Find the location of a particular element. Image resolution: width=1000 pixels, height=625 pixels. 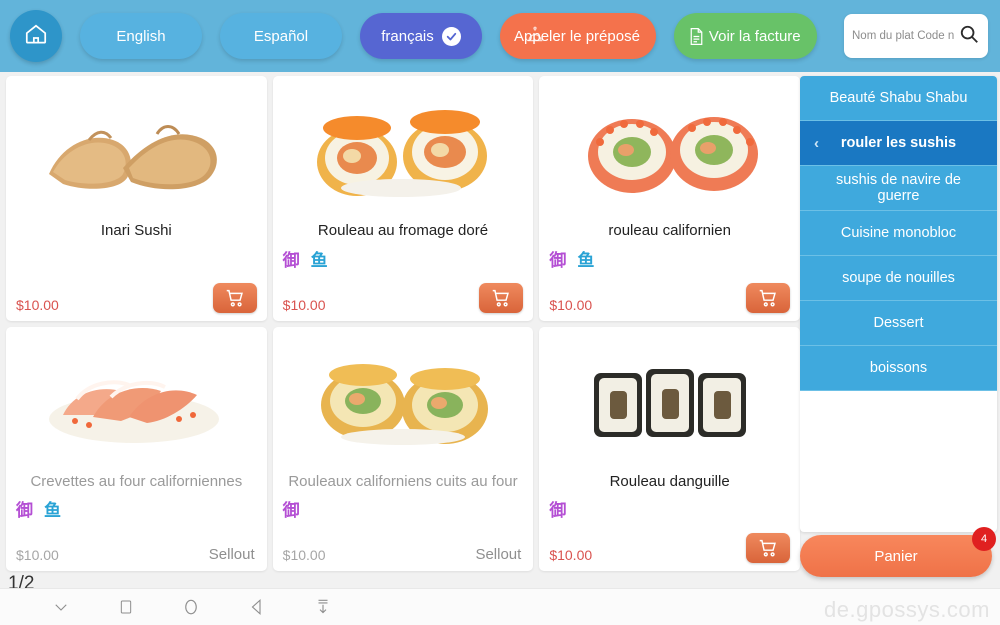

category-label: soupe de nouilles is located at coordinates (898, 278).